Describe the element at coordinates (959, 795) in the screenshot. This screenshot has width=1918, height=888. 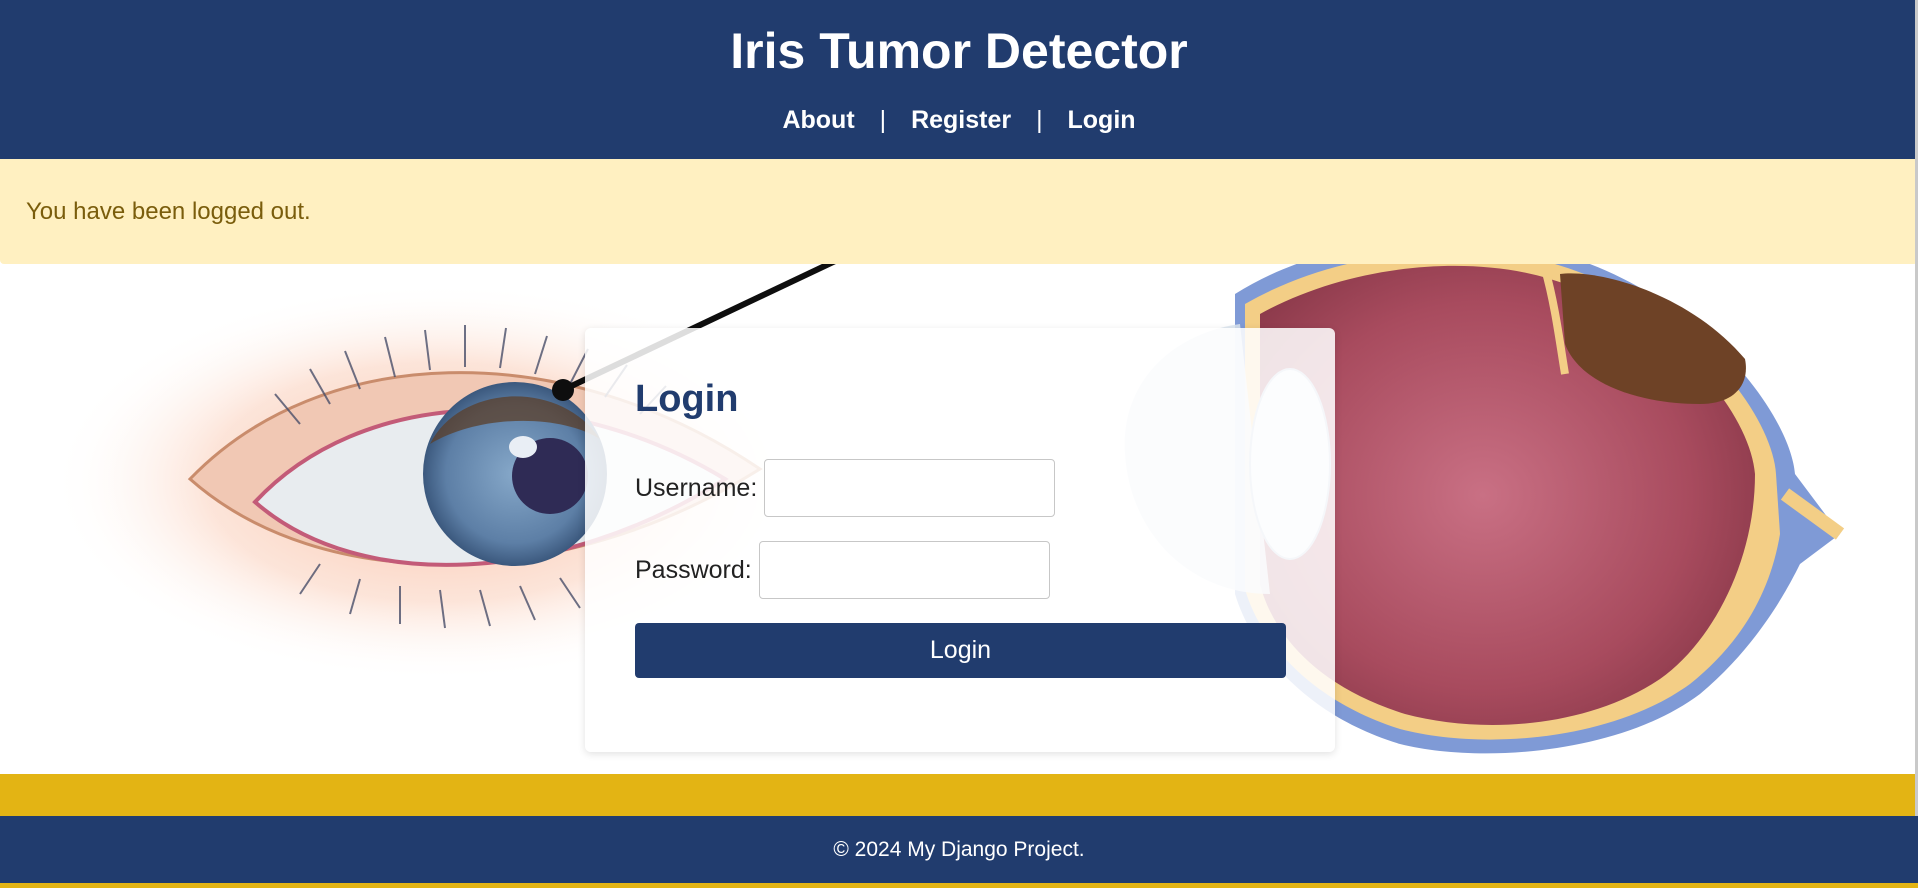
I see `footer-accent-band` at that location.